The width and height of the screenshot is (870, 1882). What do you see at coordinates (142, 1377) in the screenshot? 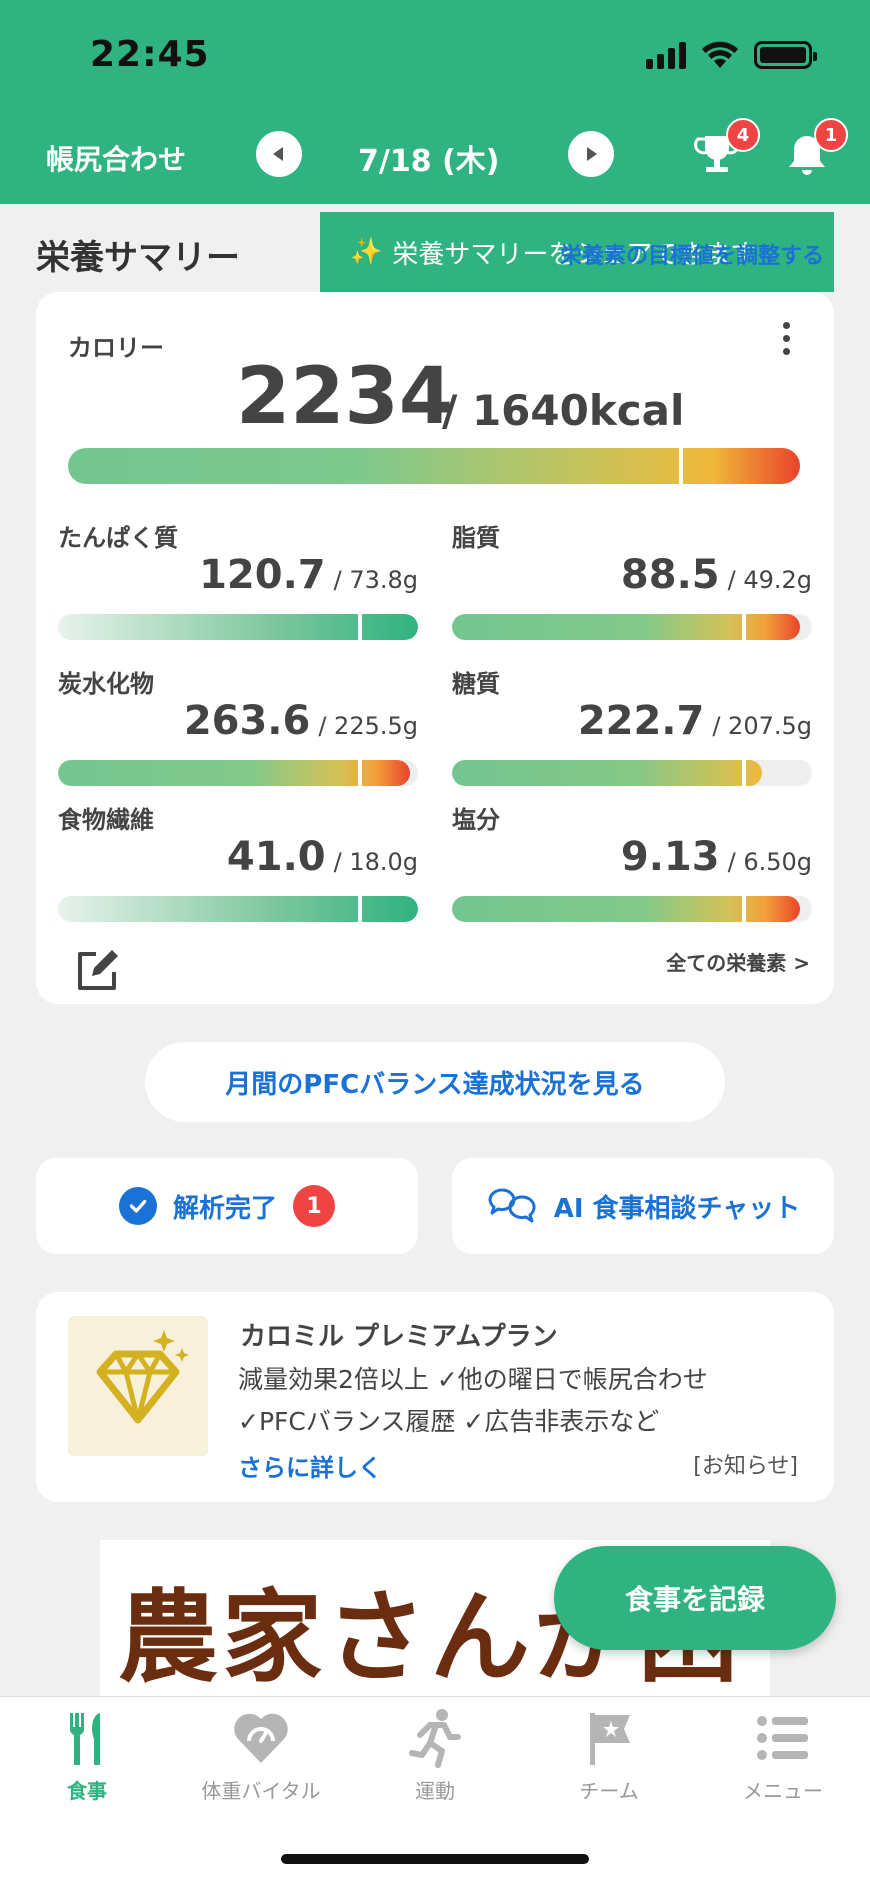
I see `diamond-icon` at bounding box center [142, 1377].